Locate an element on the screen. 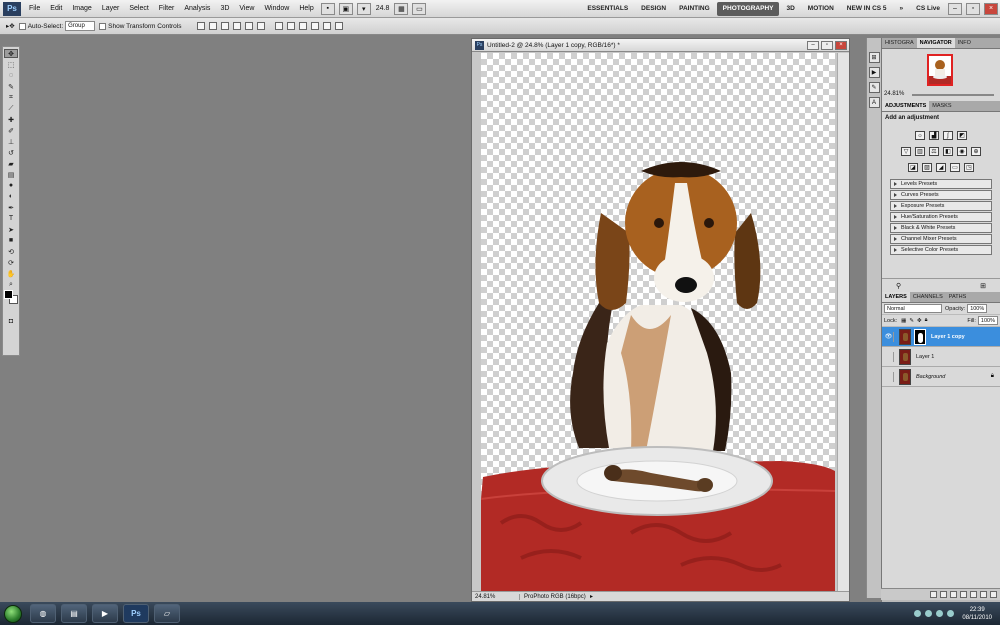 The height and width of the screenshot is (625, 1000). status-menu-icon: ▸ is located at coordinates (591, 596).